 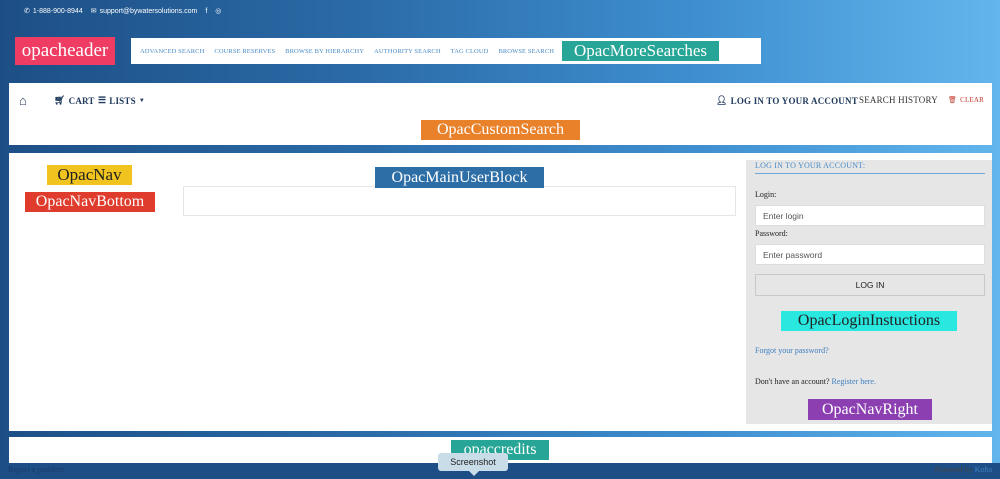 What do you see at coordinates (459, 177) in the screenshot?
I see `opac-main-user-block: OpacMainUserBlock` at bounding box center [459, 177].